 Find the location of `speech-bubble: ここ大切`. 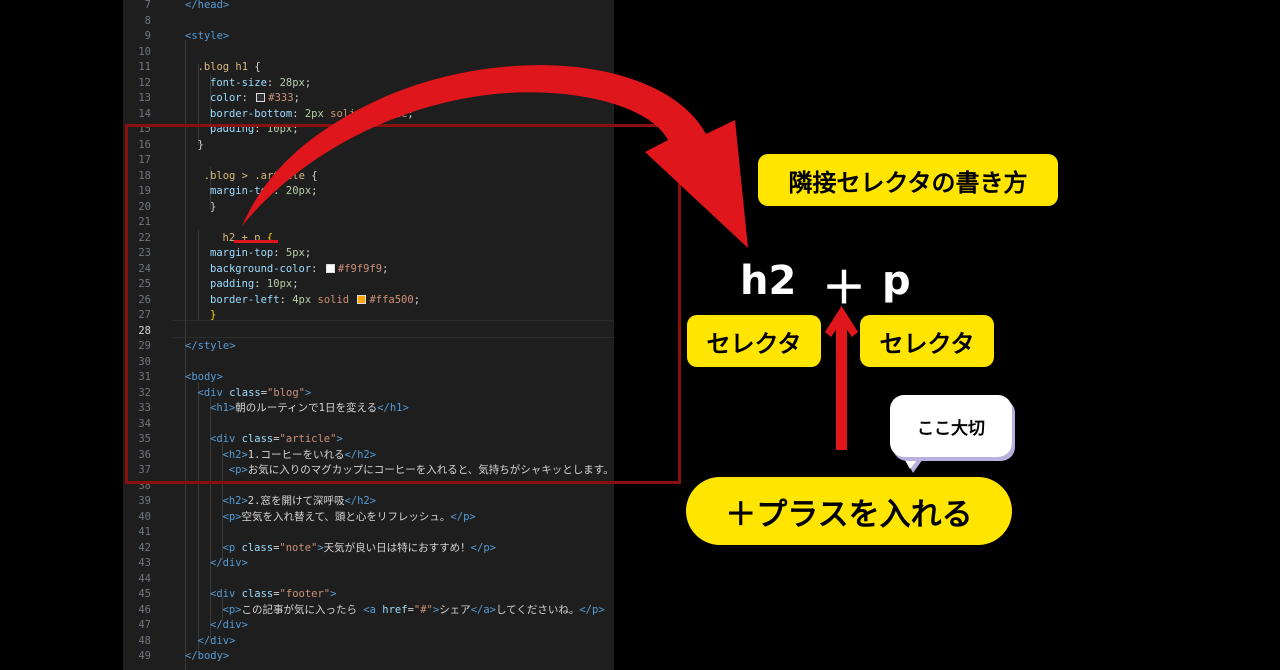

speech-bubble: ここ大切 is located at coordinates (951, 426).